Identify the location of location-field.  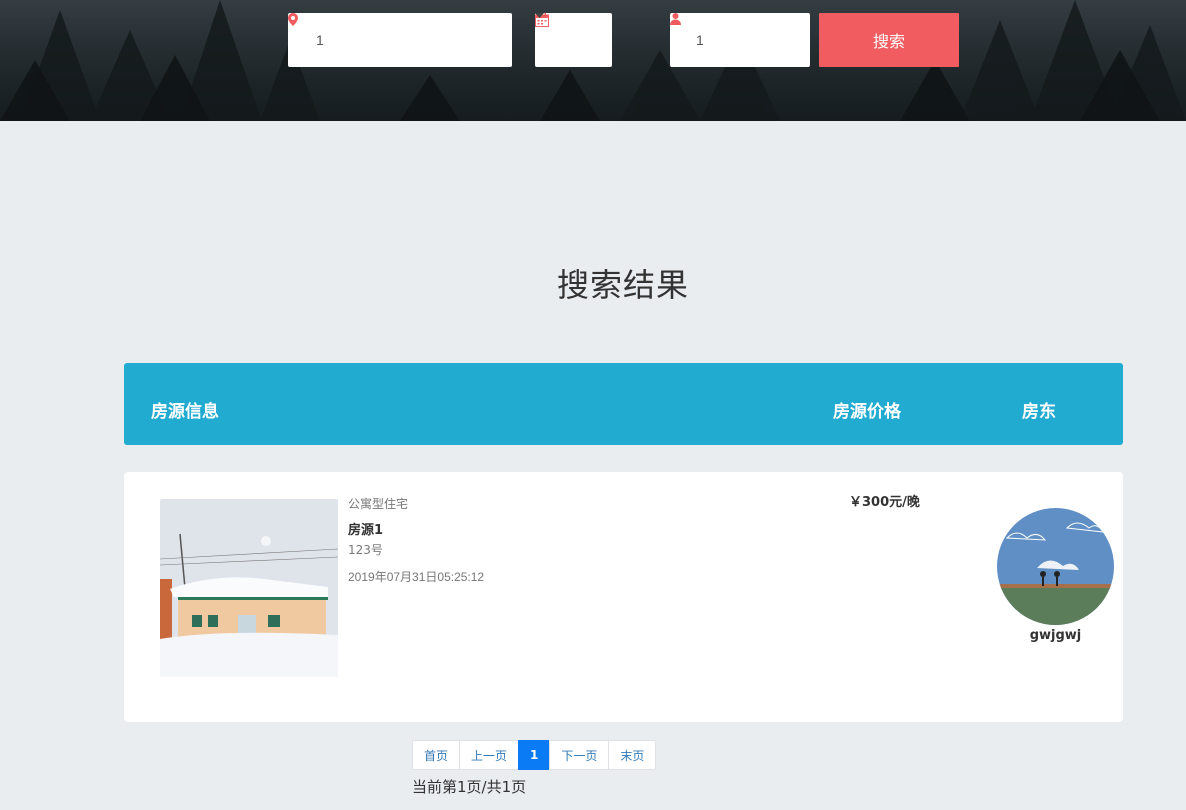
(400, 40).